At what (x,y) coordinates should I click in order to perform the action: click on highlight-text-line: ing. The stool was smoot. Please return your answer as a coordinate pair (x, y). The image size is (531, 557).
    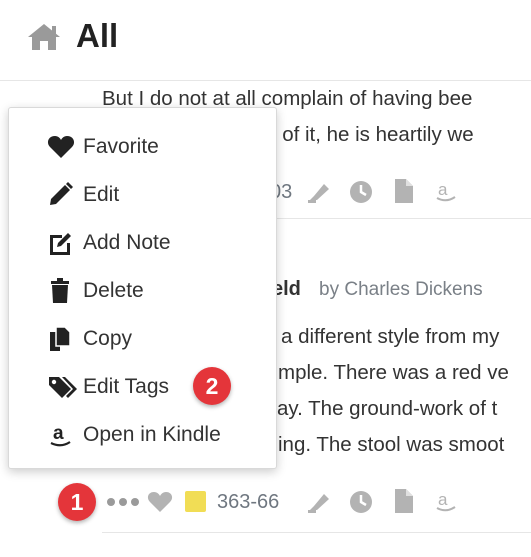
    Looking at the image, I should click on (391, 444).